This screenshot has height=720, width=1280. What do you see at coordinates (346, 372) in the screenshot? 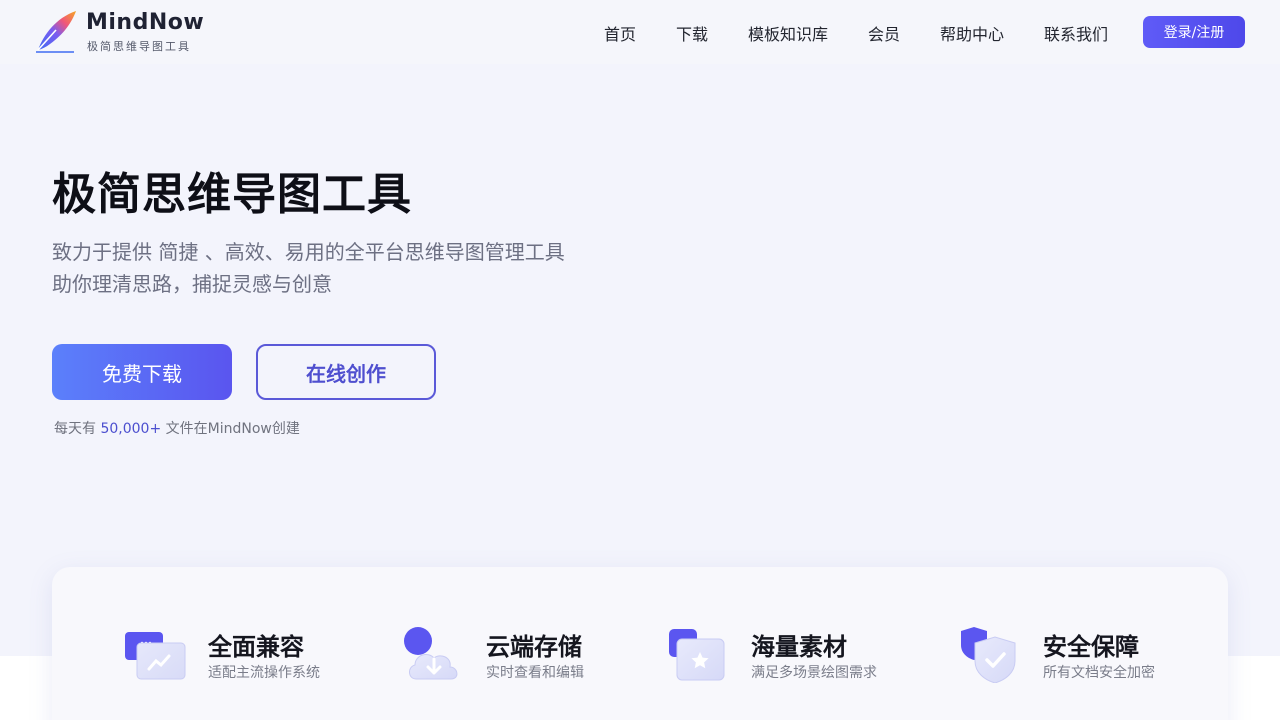
I see `online-create-button: 在线创作` at bounding box center [346, 372].